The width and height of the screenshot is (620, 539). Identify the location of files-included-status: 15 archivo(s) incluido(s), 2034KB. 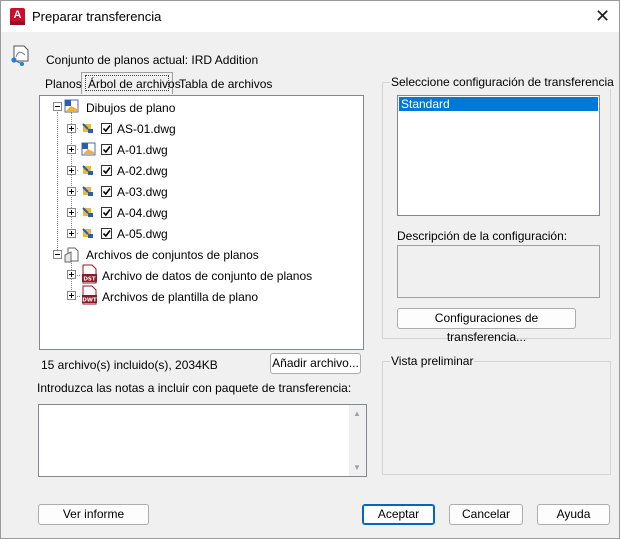
(129, 365).